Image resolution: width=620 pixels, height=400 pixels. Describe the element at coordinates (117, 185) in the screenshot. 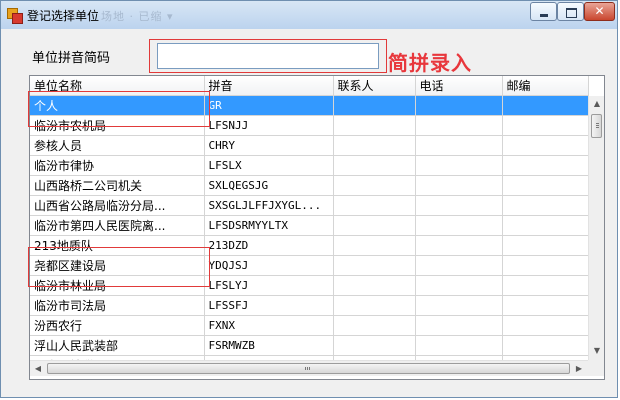

I see `cell-name: 山西路桥二公司机关` at that location.